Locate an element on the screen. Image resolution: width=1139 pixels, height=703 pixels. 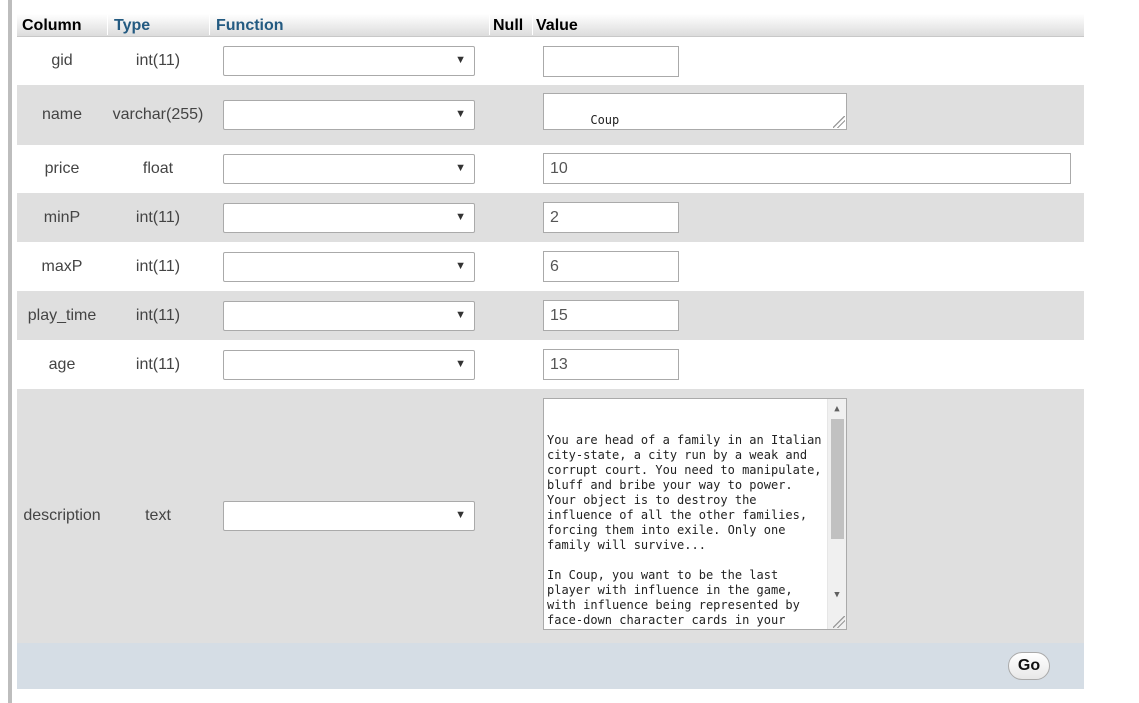
column-name: maxP is located at coordinates (62, 266).